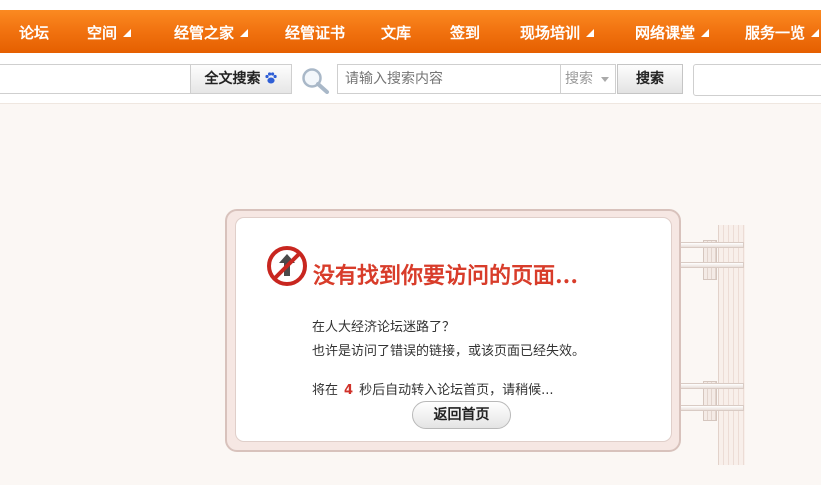  What do you see at coordinates (757, 80) in the screenshot?
I see `secondary-input` at bounding box center [757, 80].